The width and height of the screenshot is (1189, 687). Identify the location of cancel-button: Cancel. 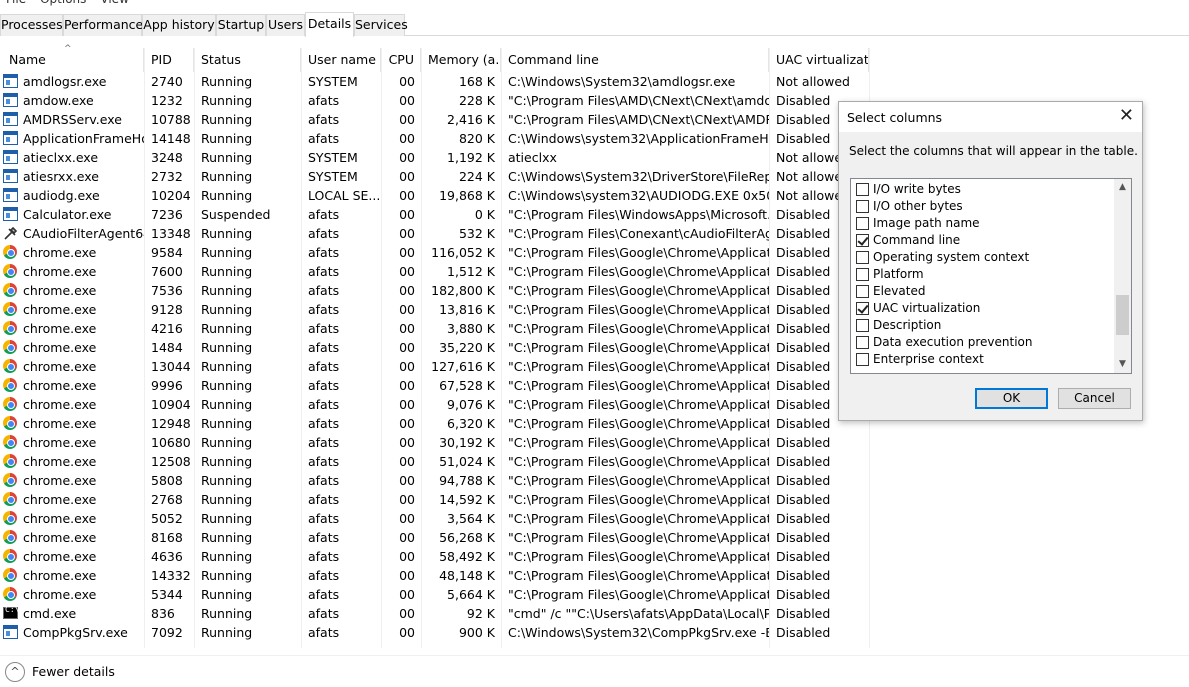
(1094, 398).